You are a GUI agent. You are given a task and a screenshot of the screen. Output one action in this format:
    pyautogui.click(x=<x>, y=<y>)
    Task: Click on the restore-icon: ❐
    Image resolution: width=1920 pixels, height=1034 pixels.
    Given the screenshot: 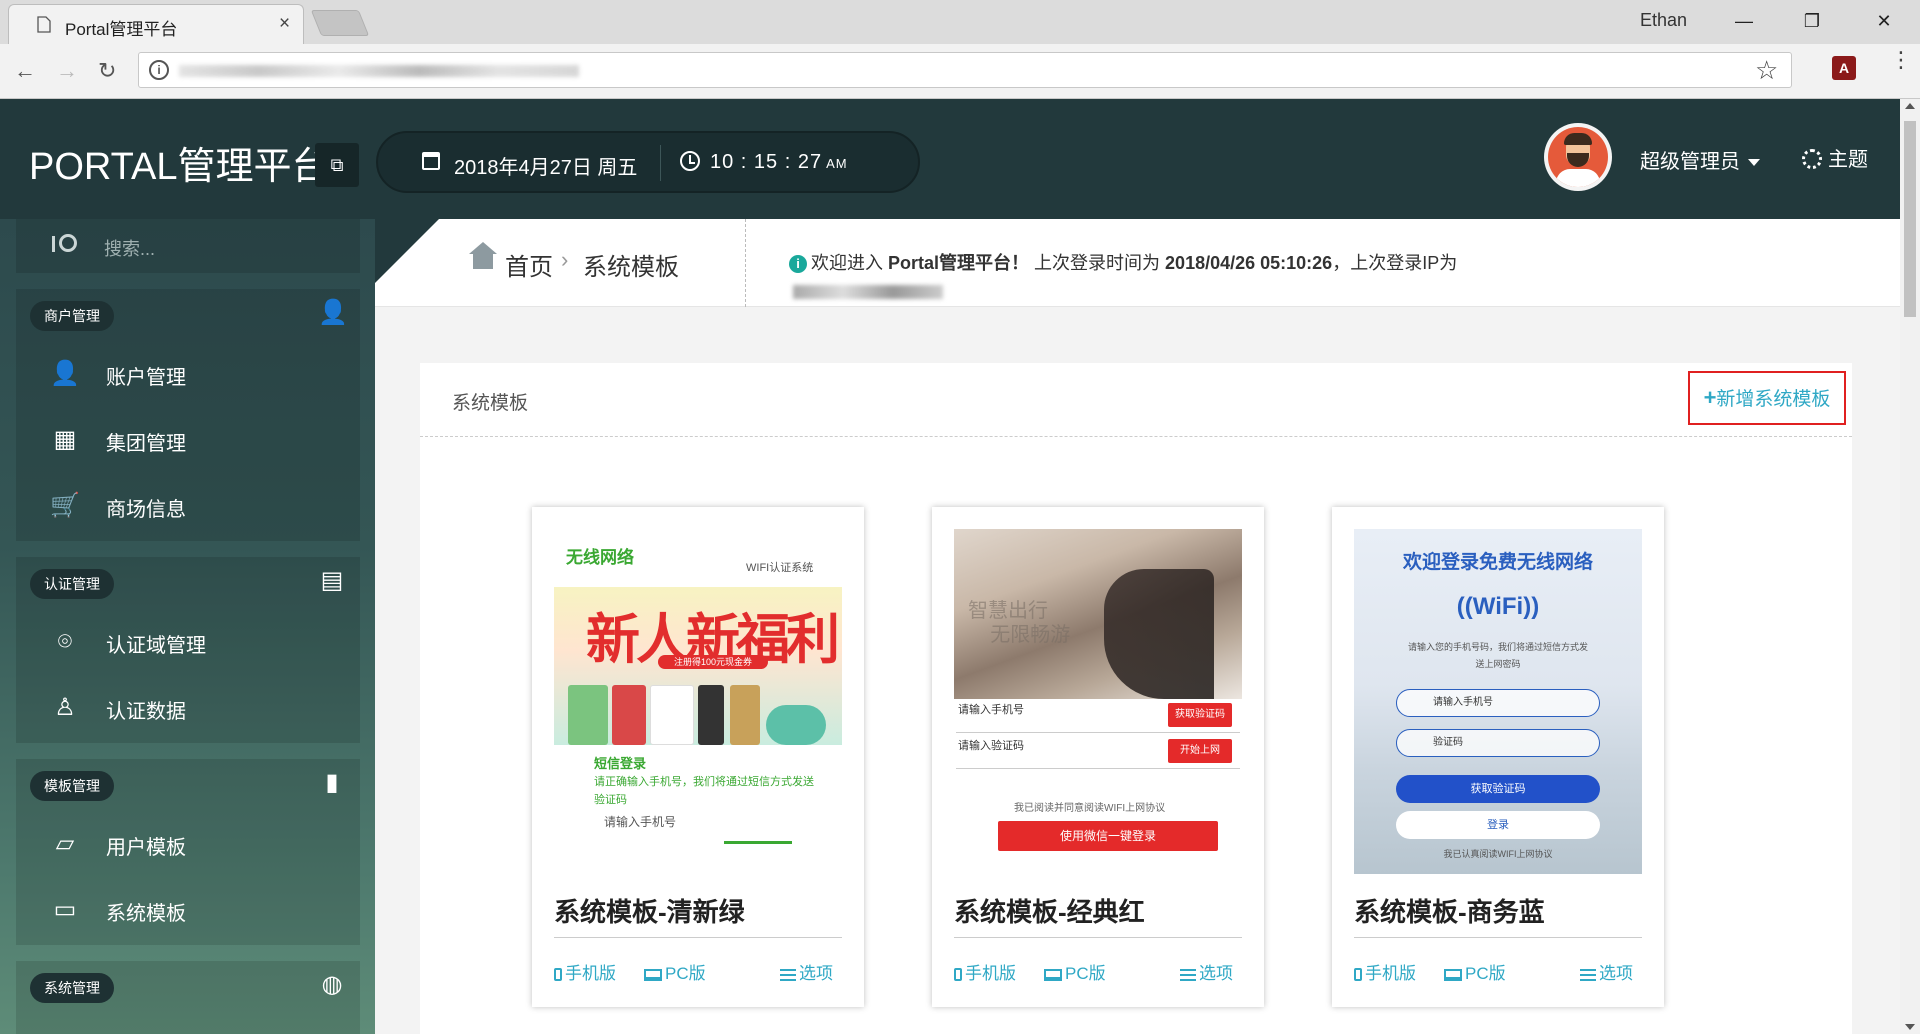 What is the action you would take?
    pyautogui.click(x=1812, y=21)
    